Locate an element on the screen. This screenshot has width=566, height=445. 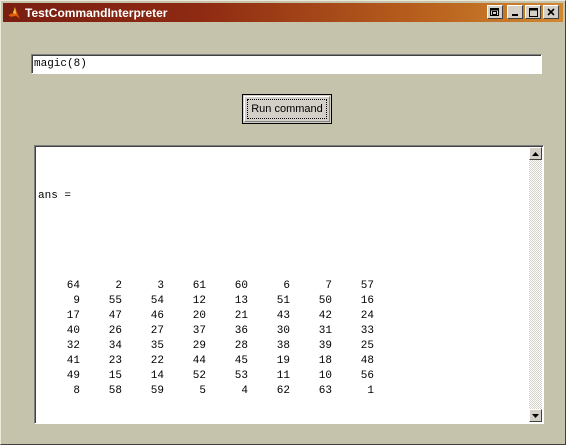
matrix-cell: 20 is located at coordinates (199, 316).